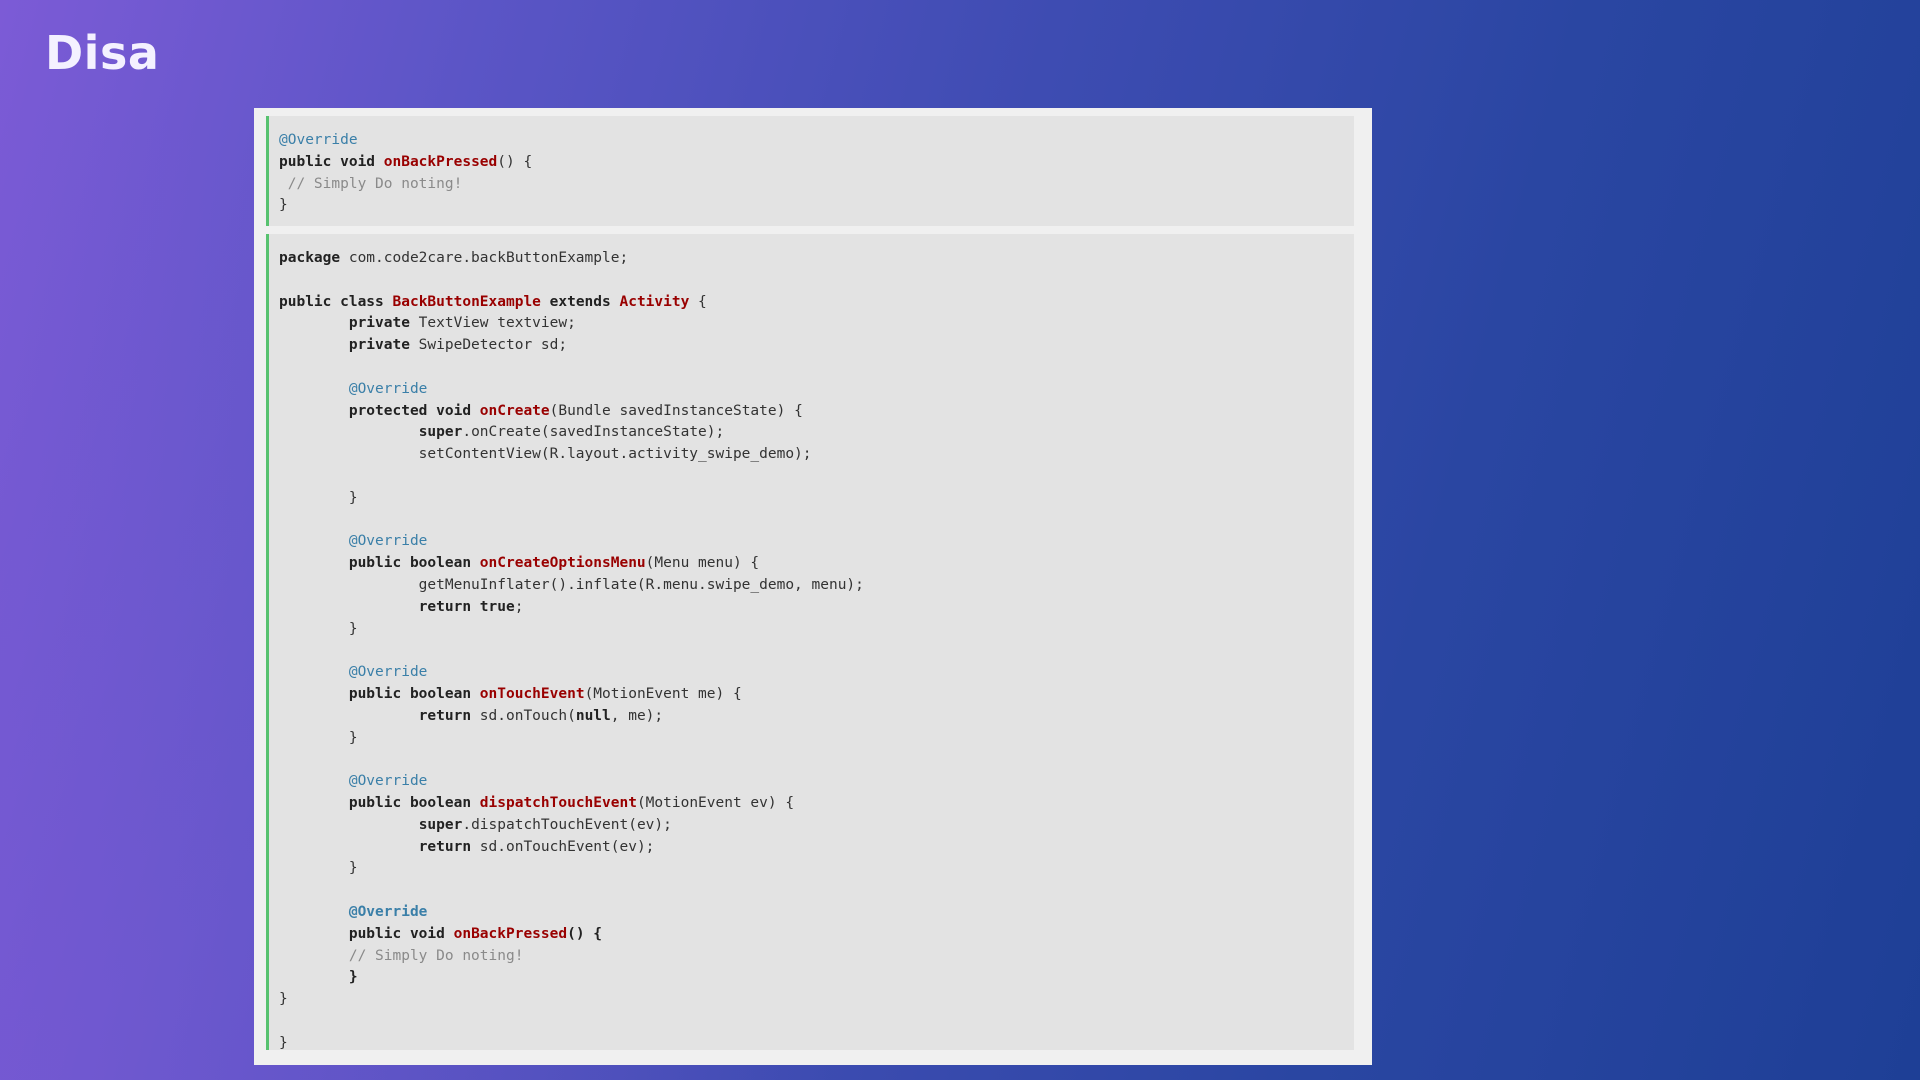 Image resolution: width=1920 pixels, height=1080 pixels. Describe the element at coordinates (484, 258) in the screenshot. I see `code-token: com.code2care.backButtonExample;` at that location.